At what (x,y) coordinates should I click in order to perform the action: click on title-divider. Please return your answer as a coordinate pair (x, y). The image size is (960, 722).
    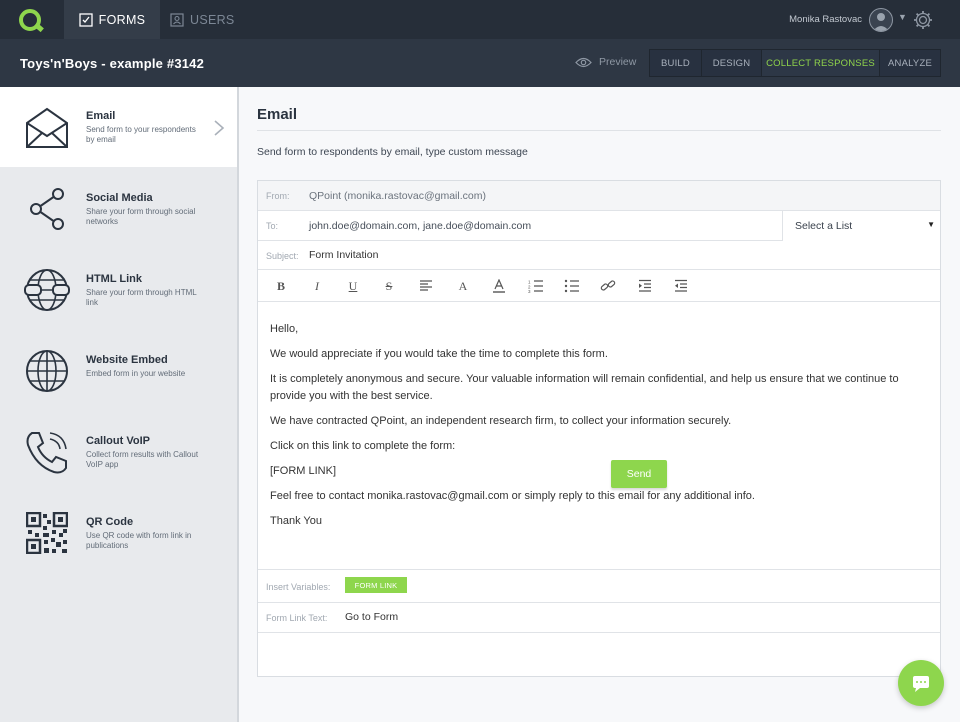
    Looking at the image, I should click on (599, 130).